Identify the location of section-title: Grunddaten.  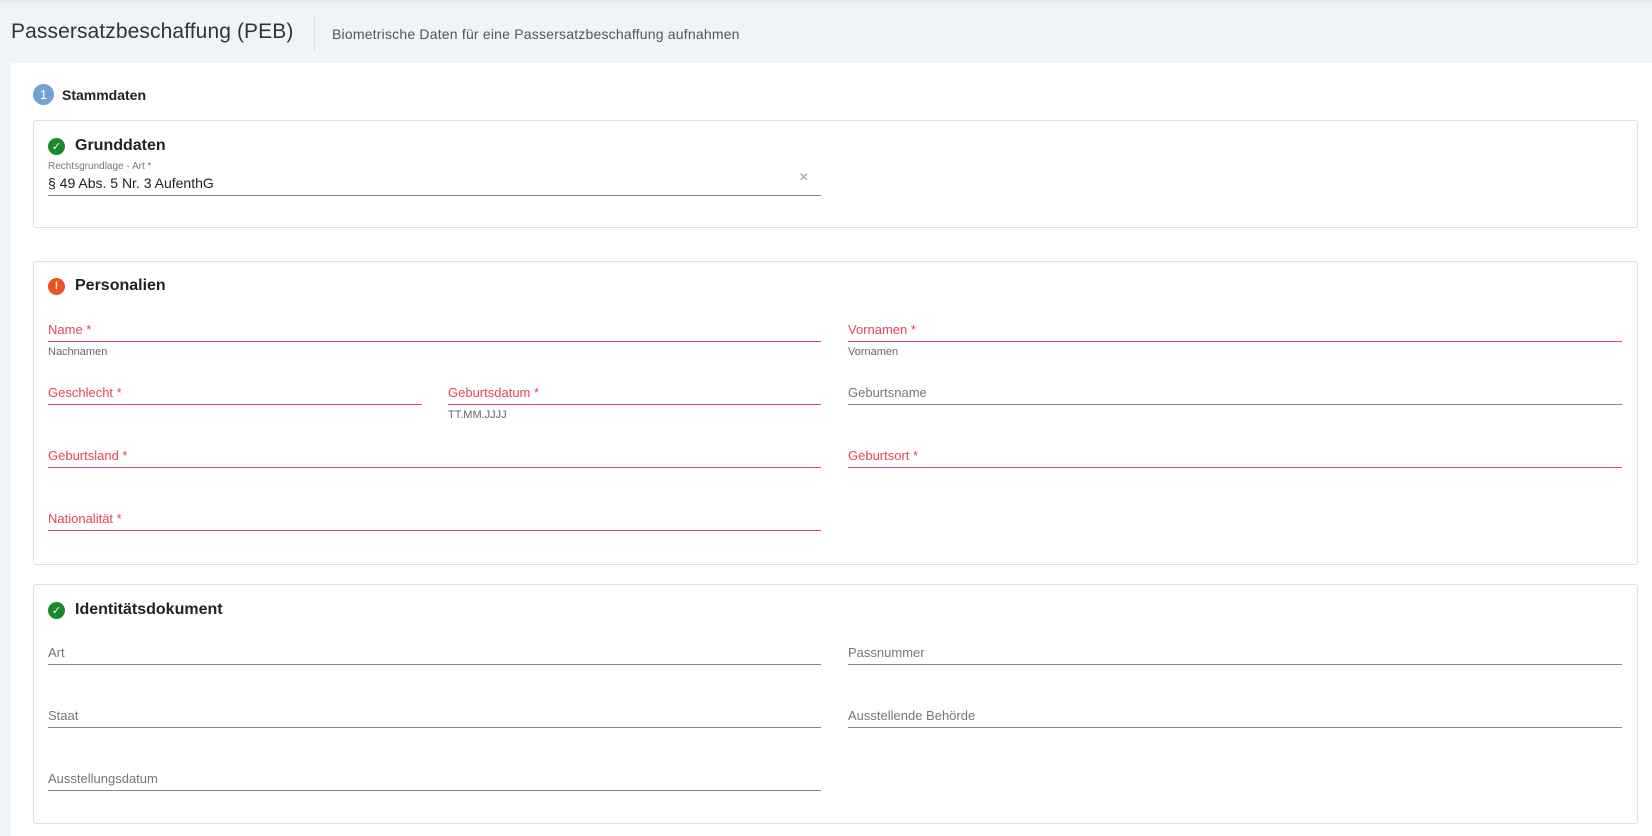
(120, 145).